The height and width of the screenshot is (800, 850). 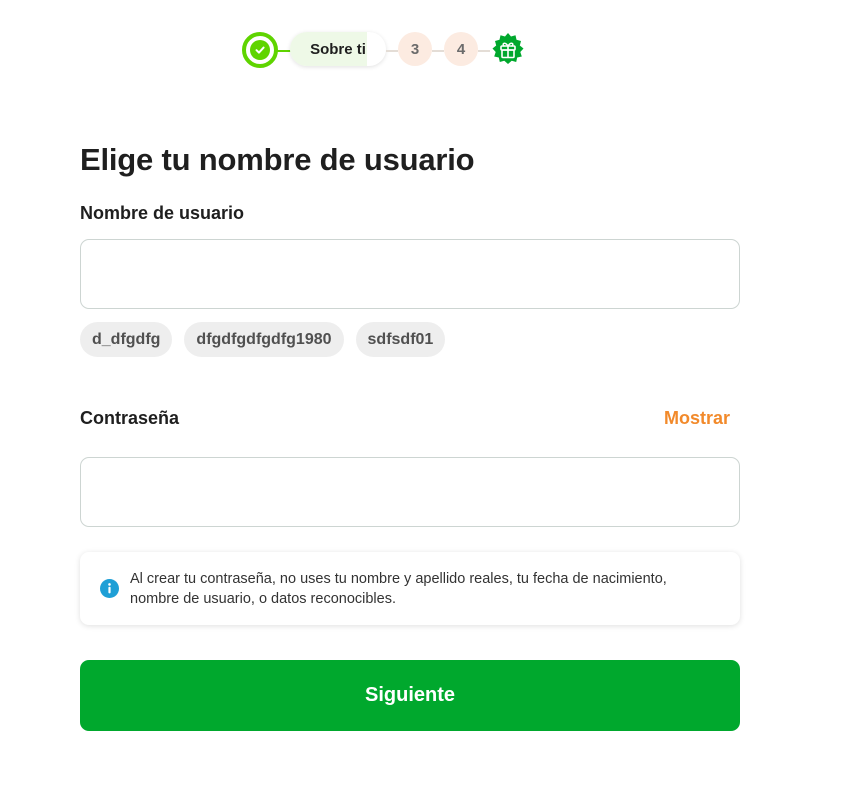 I want to click on username-suggestions: d_dfgdfg dfgdfgdfgdfg1980 sdfsdf01, so click(x=263, y=339).